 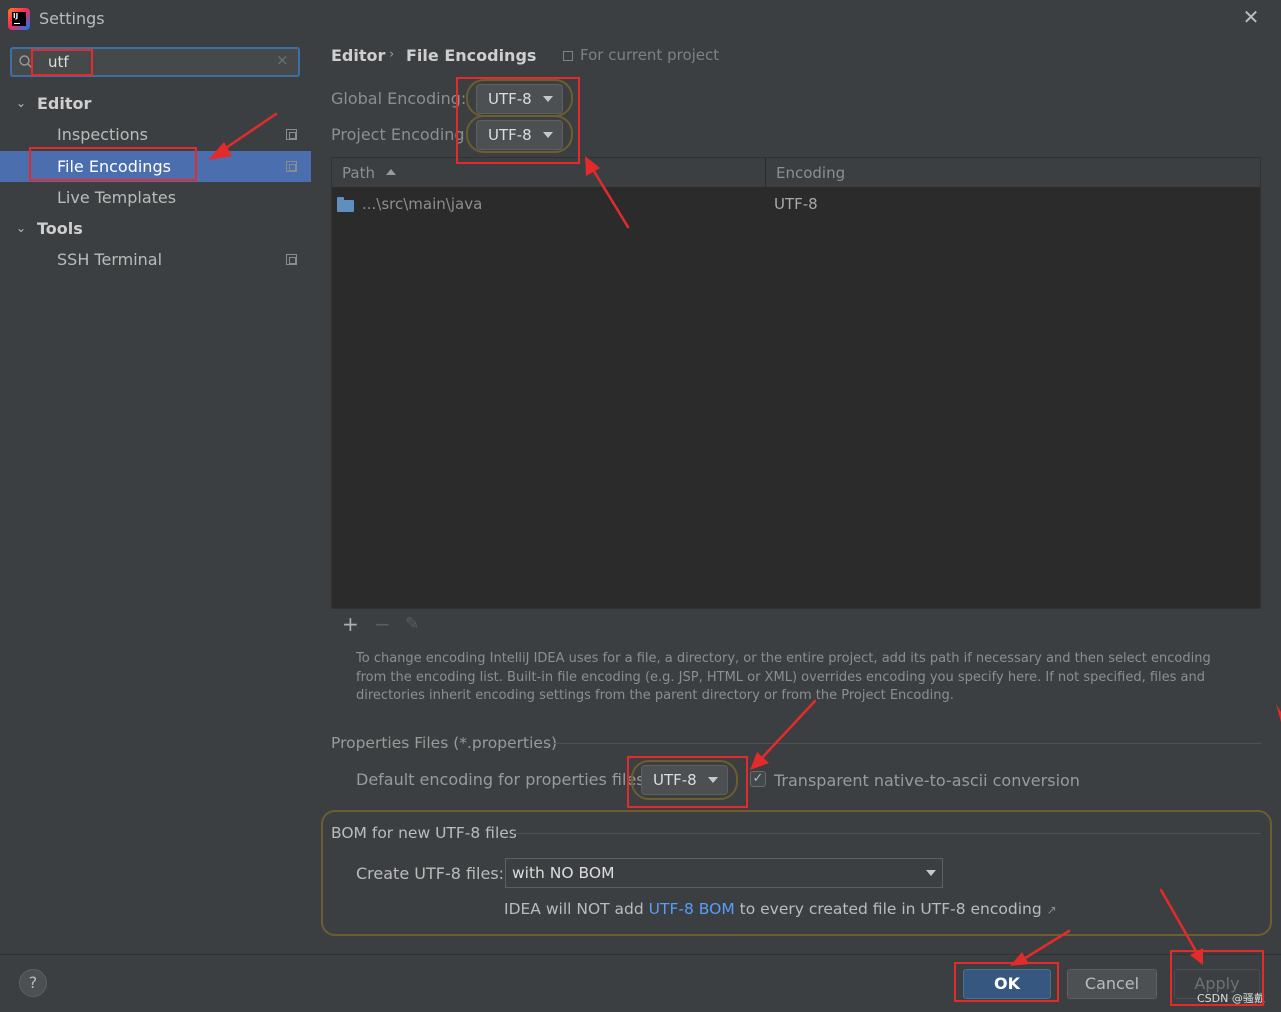 What do you see at coordinates (640, 19) in the screenshot?
I see `title-bar: IJ Settings ✕` at bounding box center [640, 19].